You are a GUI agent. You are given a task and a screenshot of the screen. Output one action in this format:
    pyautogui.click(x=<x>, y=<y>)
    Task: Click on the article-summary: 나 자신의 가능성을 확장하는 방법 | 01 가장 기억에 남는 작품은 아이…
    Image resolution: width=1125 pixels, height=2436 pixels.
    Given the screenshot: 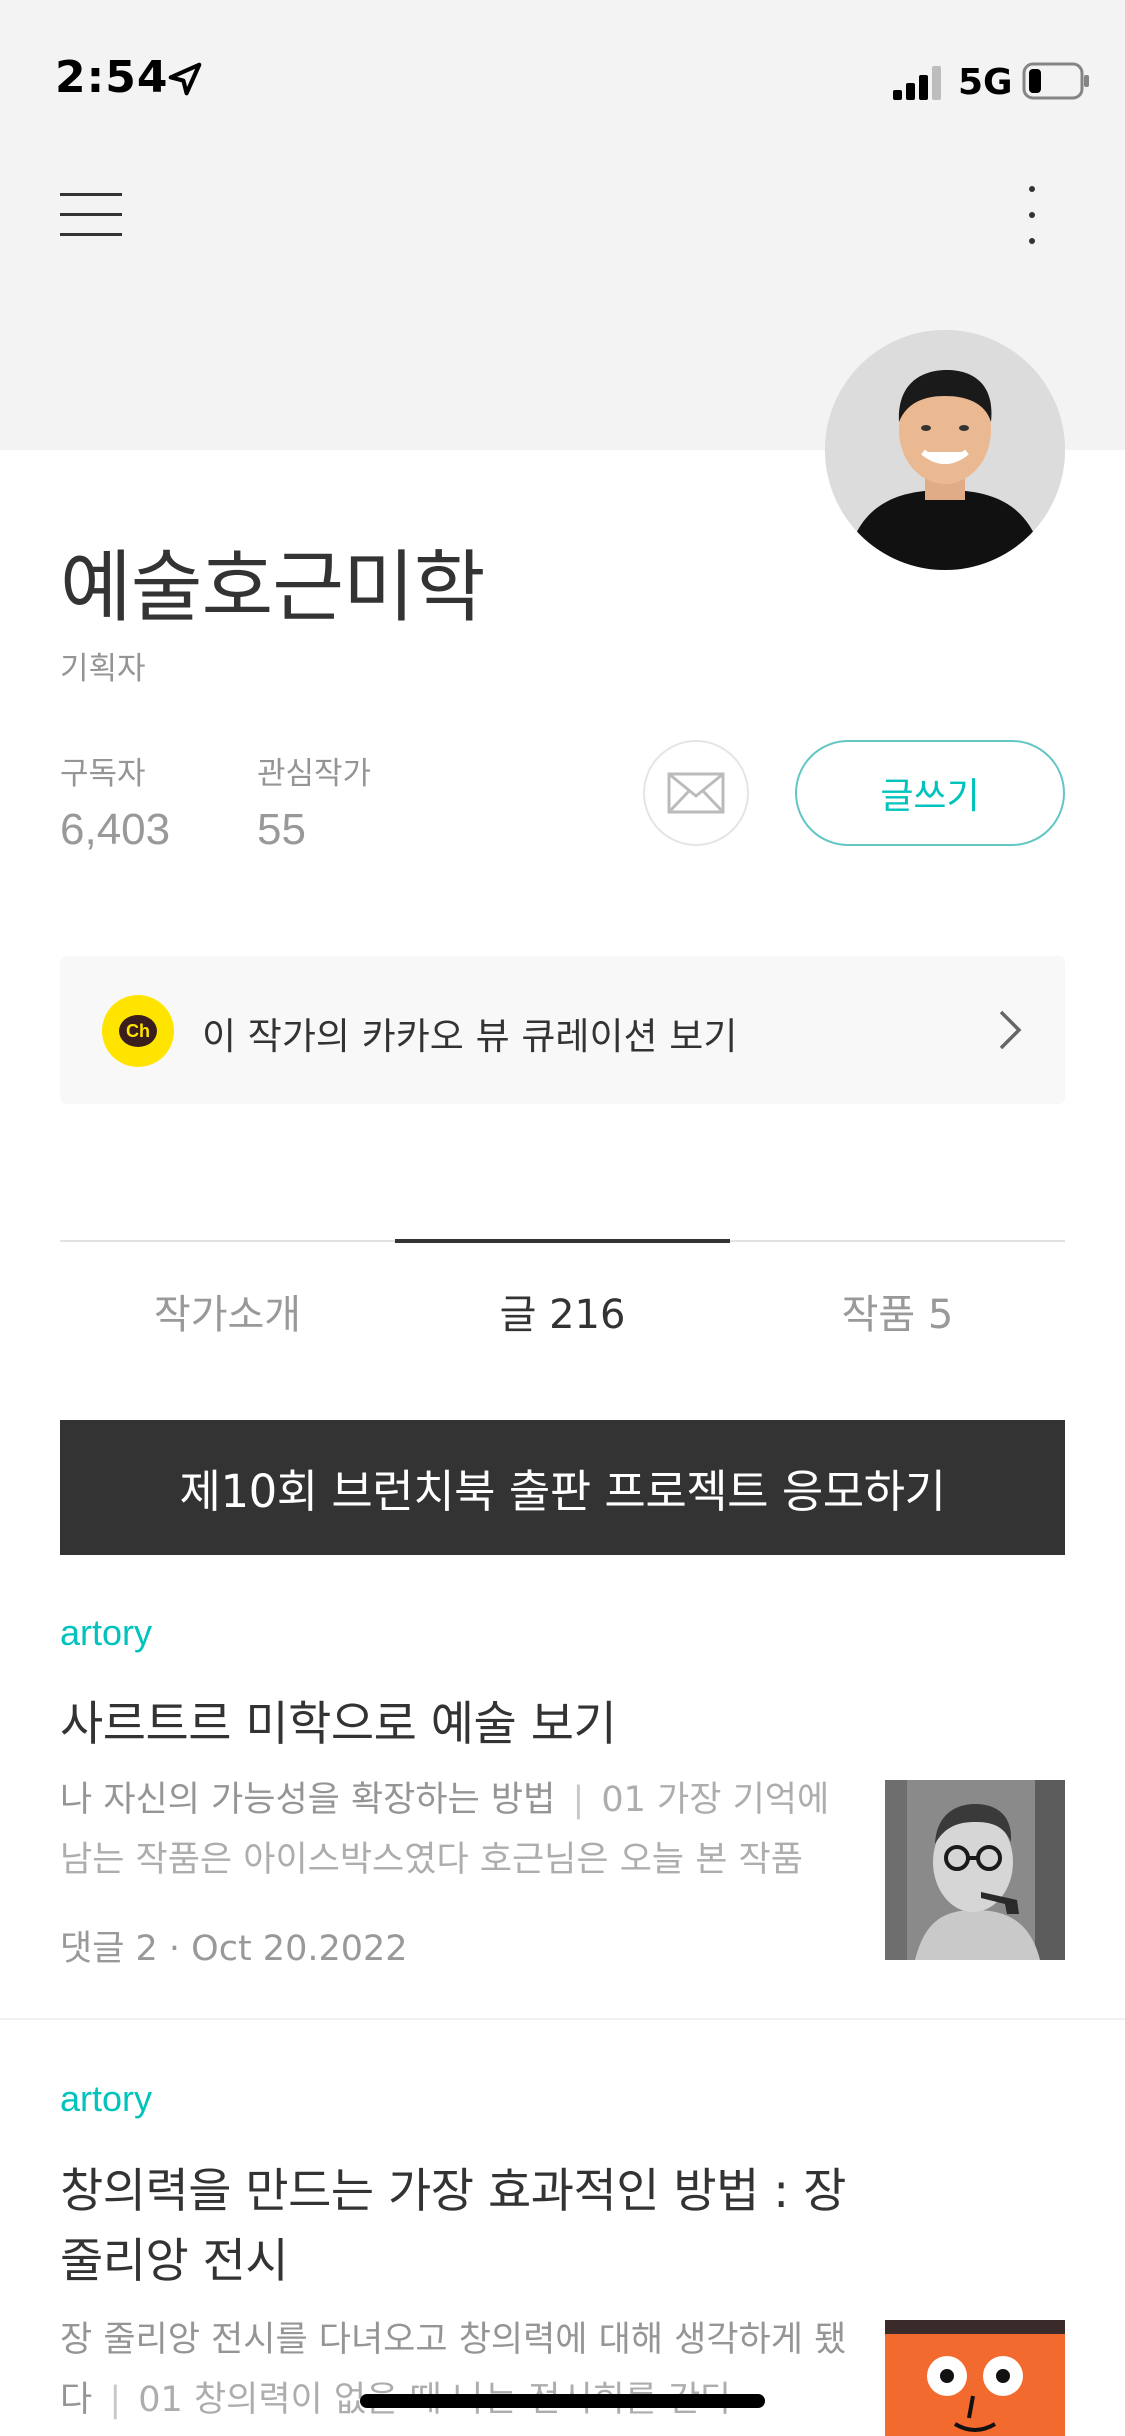 What is the action you would take?
    pyautogui.click(x=455, y=1830)
    